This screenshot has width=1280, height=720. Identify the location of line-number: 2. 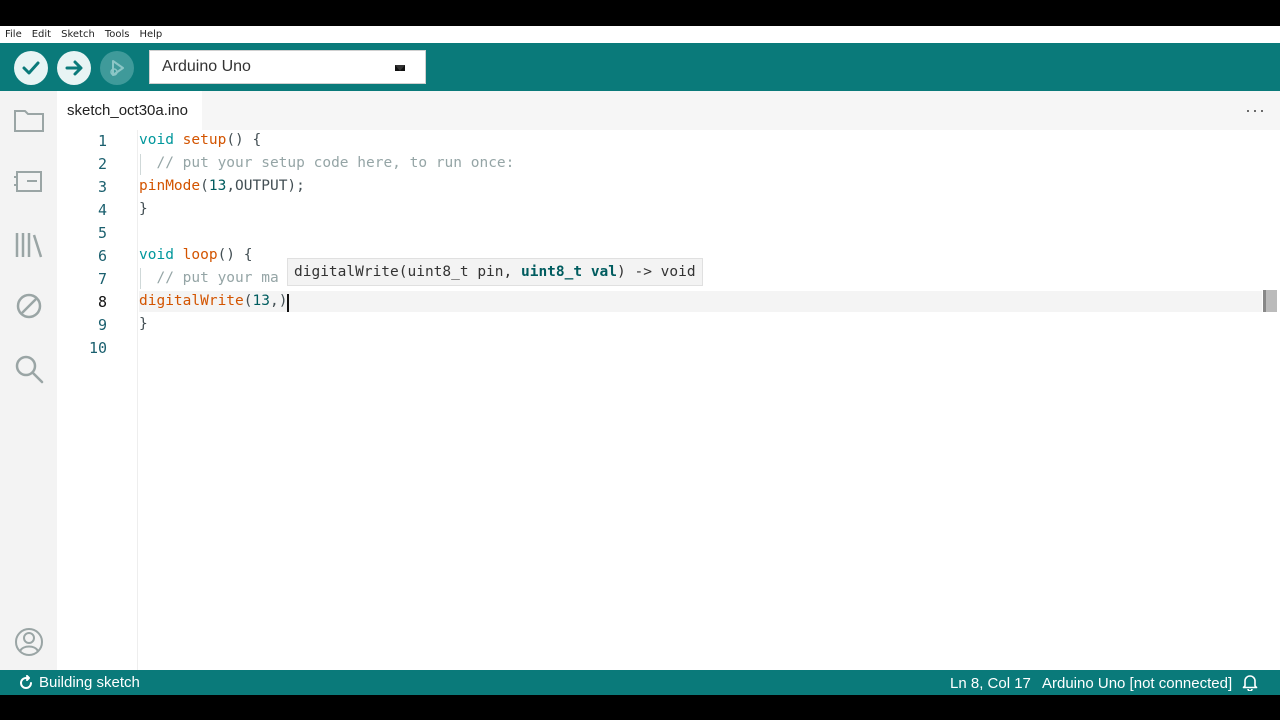
(102, 164).